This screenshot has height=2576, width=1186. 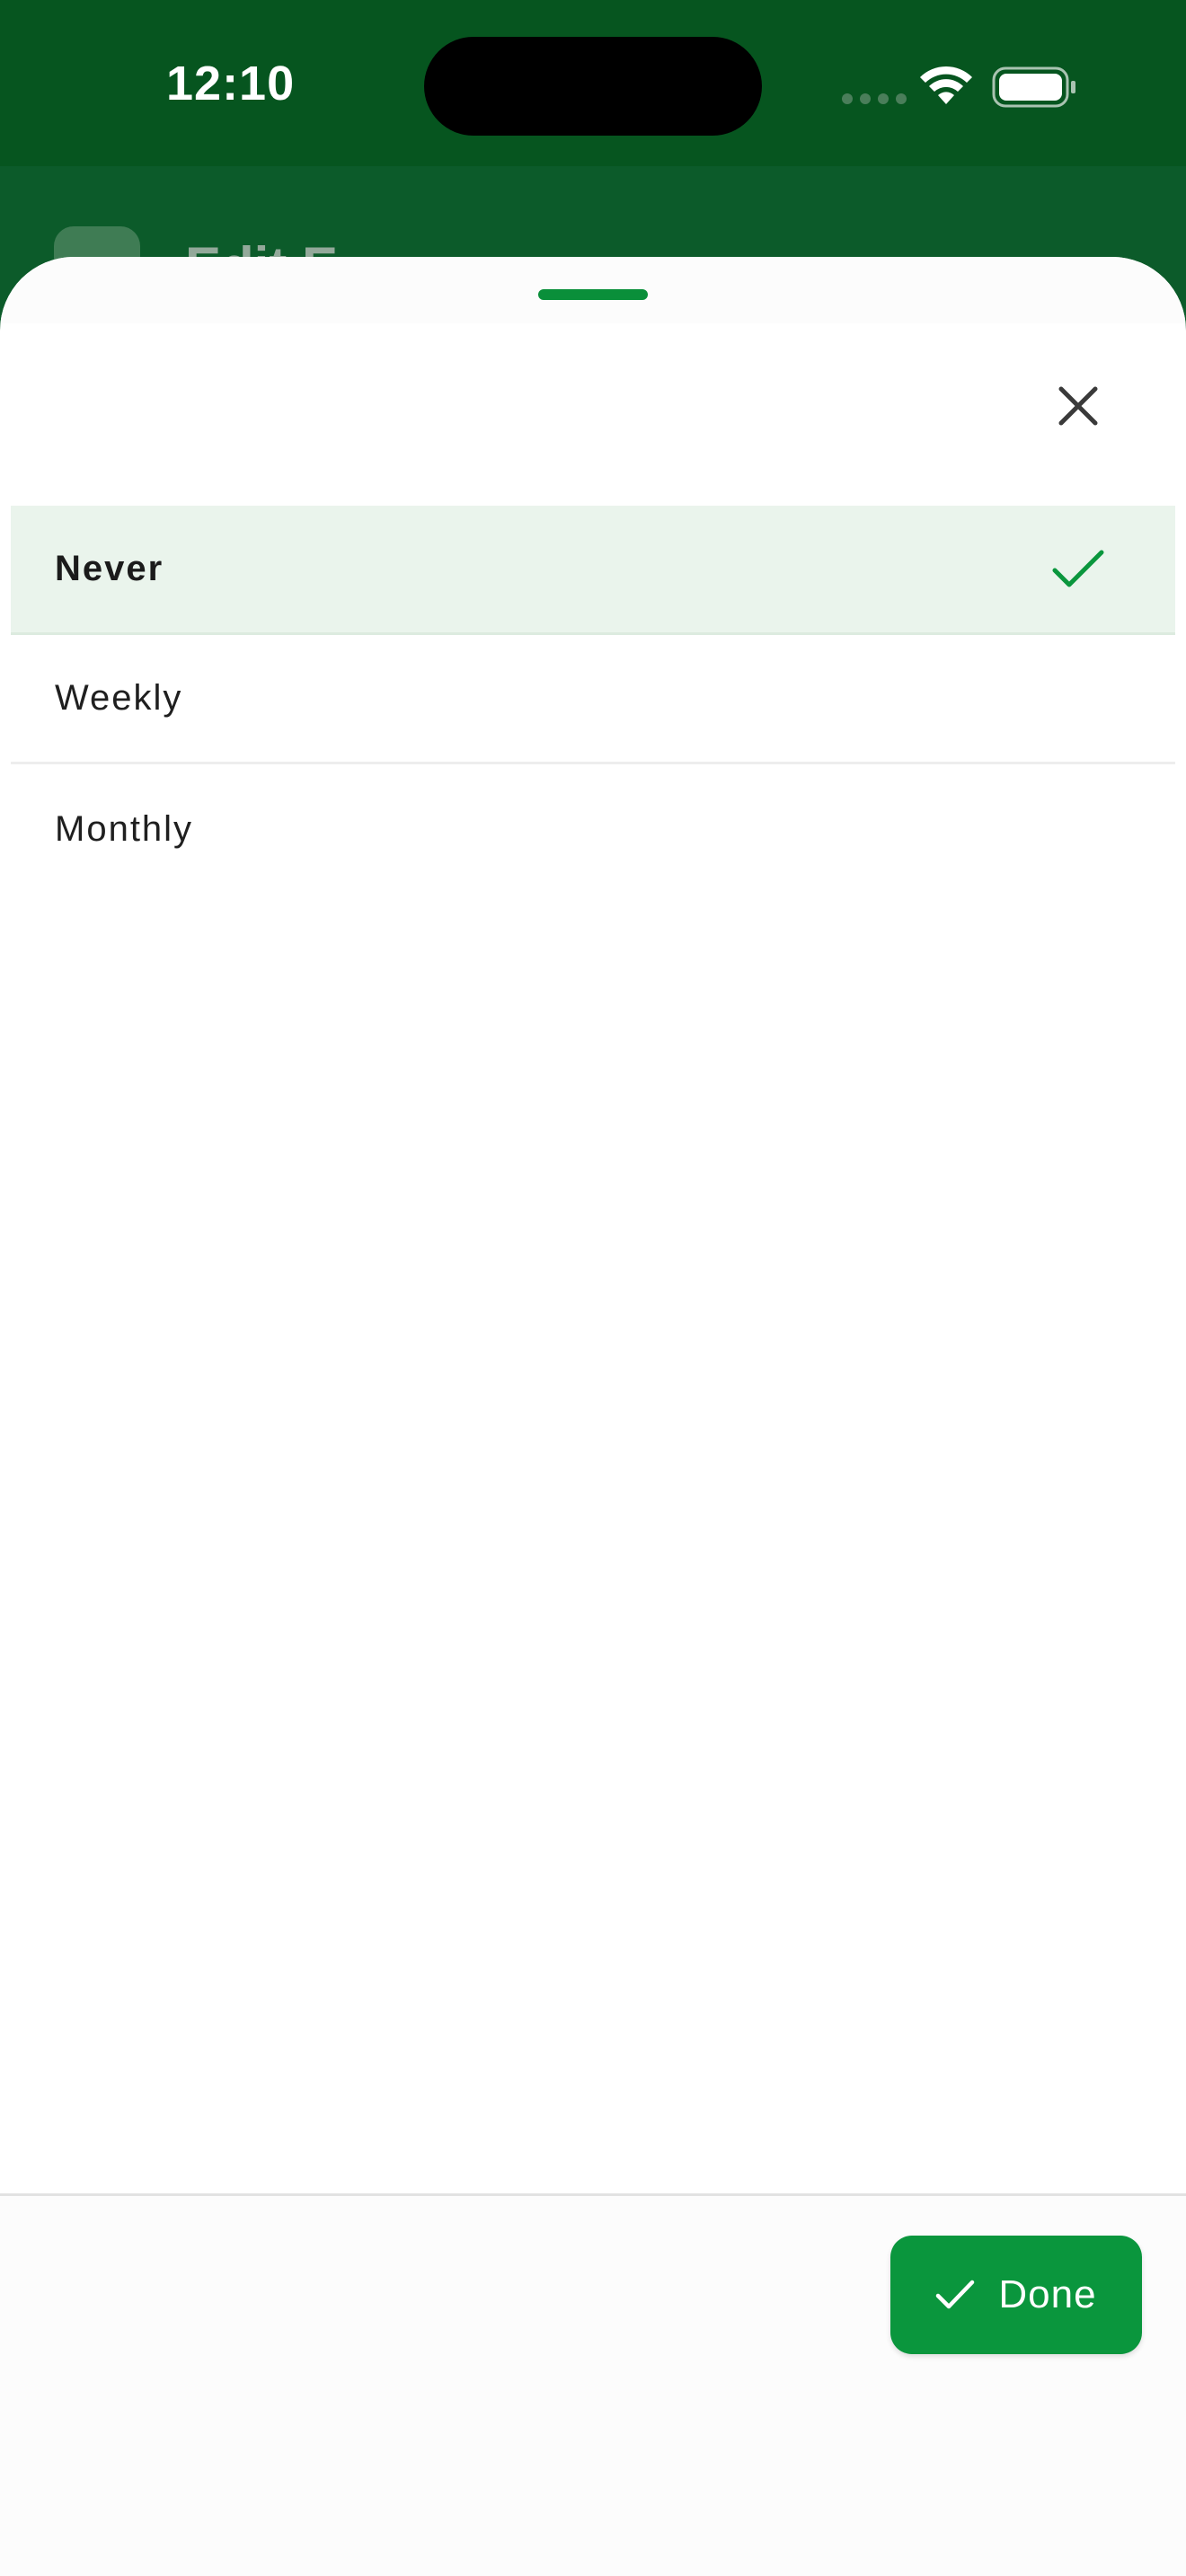 I want to click on close-button, so click(x=1078, y=406).